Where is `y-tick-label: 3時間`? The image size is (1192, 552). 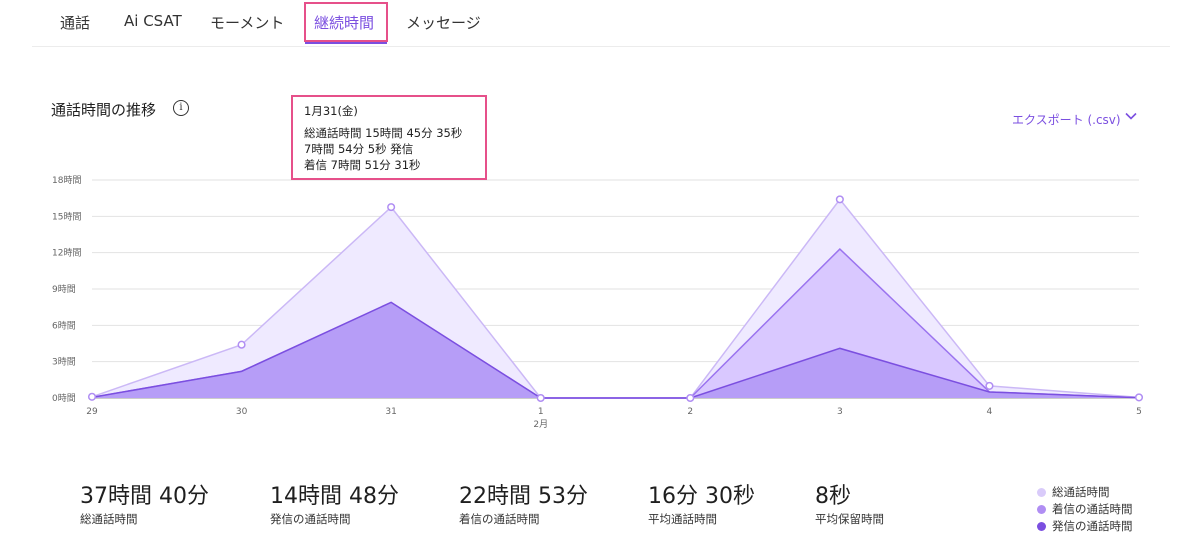
y-tick-label: 3時間 is located at coordinates (64, 362).